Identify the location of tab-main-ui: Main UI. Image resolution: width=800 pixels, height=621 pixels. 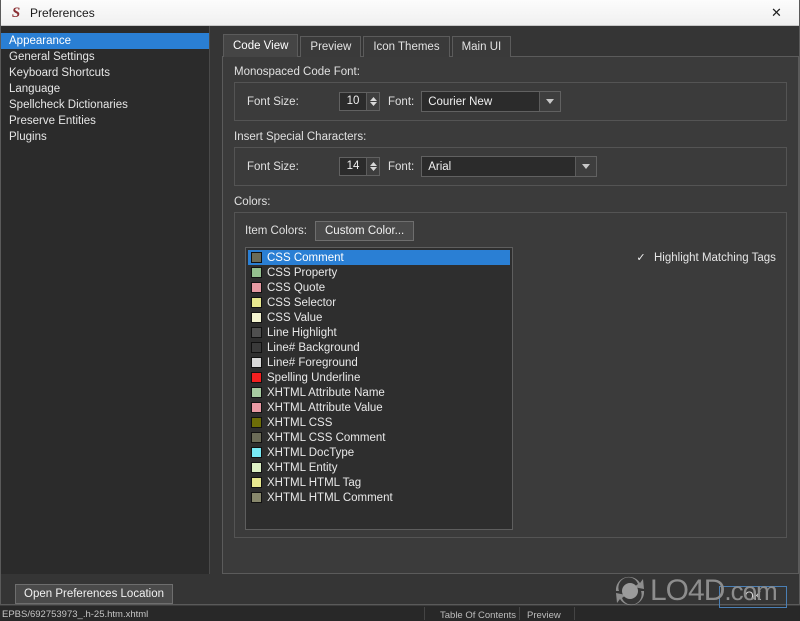
(481, 46).